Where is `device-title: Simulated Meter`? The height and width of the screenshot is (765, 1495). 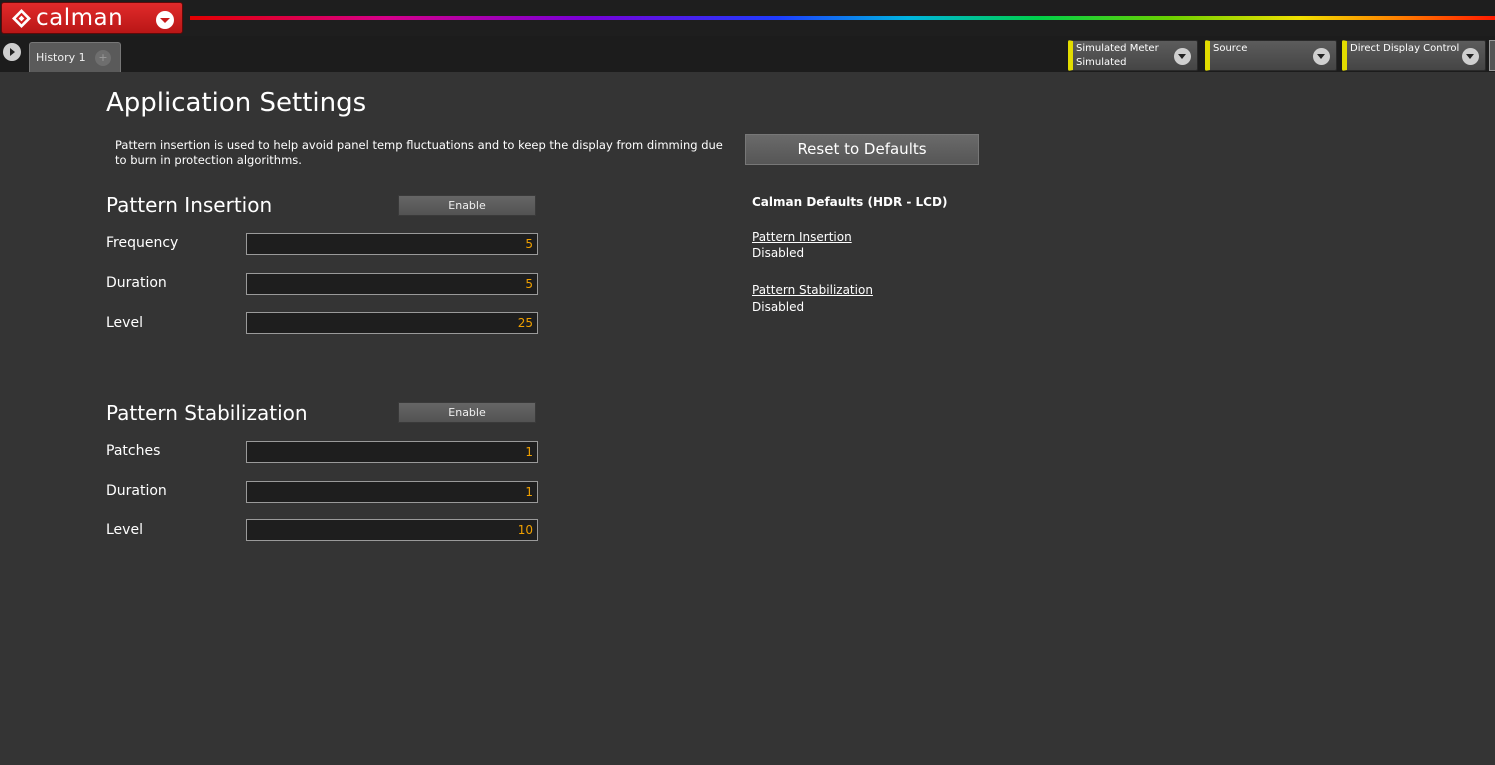 device-title: Simulated Meter is located at coordinates (1117, 48).